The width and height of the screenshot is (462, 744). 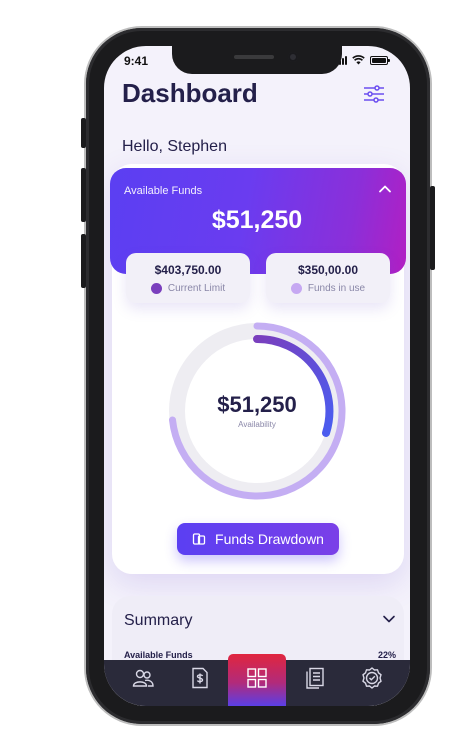 I want to click on wifi-icon, so click(x=358, y=60).